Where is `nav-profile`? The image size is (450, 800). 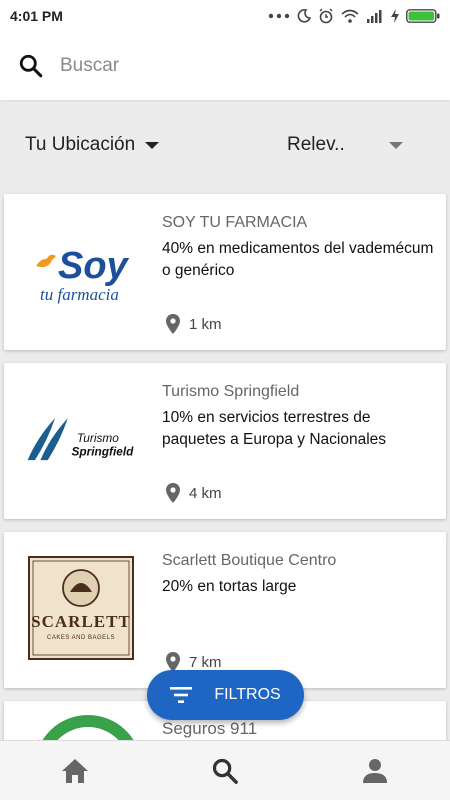
nav-profile is located at coordinates (375, 770).